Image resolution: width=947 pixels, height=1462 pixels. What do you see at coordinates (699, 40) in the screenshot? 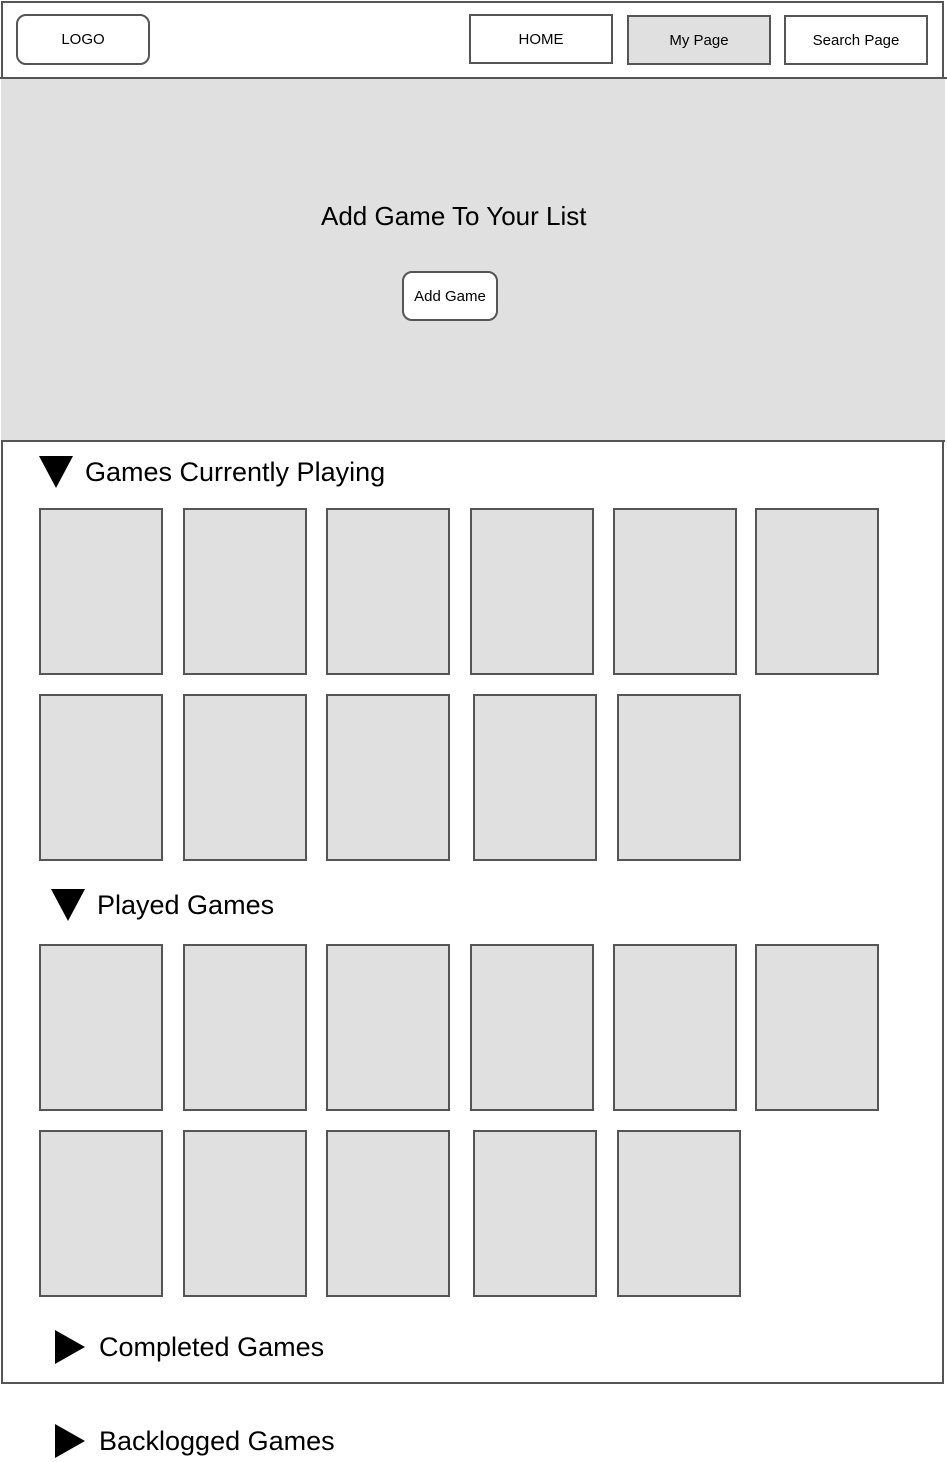
I see `nav-my-page-button: My Page` at bounding box center [699, 40].